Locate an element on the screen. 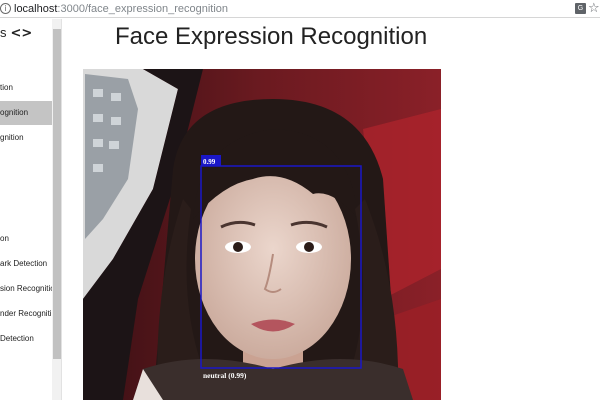 The width and height of the screenshot is (600, 400). sidebar-scrollbar is located at coordinates (56, 209).